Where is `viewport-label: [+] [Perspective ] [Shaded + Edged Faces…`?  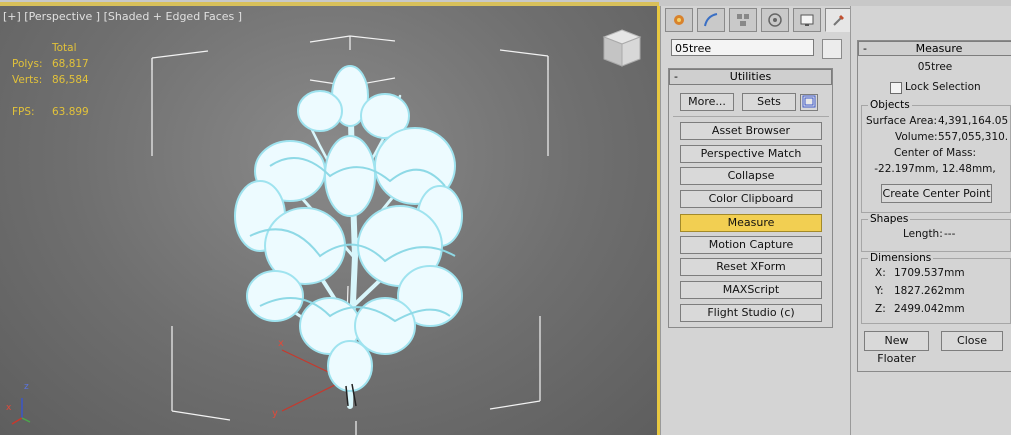 viewport-label: [+] [Perspective ] [Shaded + Edged Faces… is located at coordinates (122, 16).